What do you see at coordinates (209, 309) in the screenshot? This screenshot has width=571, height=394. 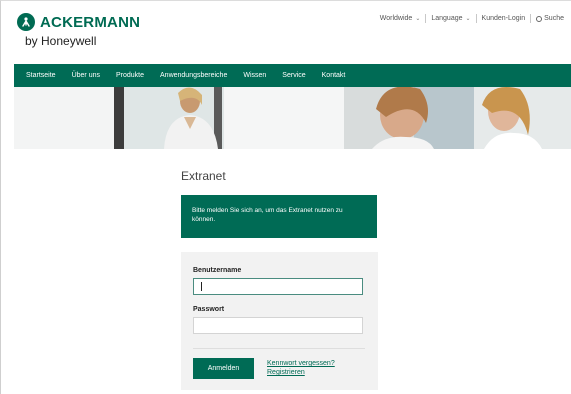 I see `password-label: Passwort` at bounding box center [209, 309].